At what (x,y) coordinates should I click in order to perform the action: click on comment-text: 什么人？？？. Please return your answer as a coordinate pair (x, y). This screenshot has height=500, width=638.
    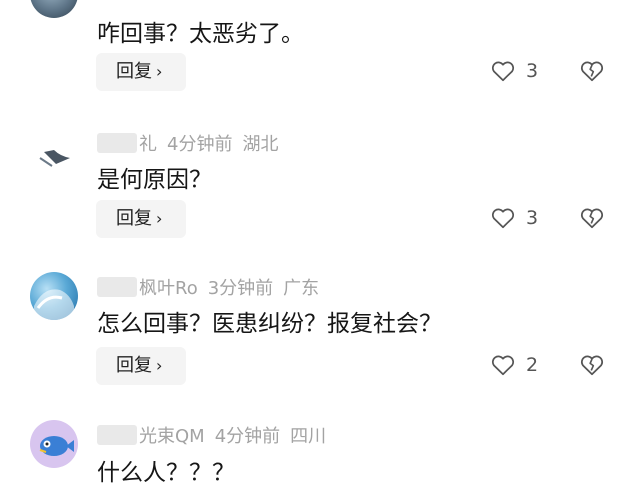
    Looking at the image, I should click on (166, 473).